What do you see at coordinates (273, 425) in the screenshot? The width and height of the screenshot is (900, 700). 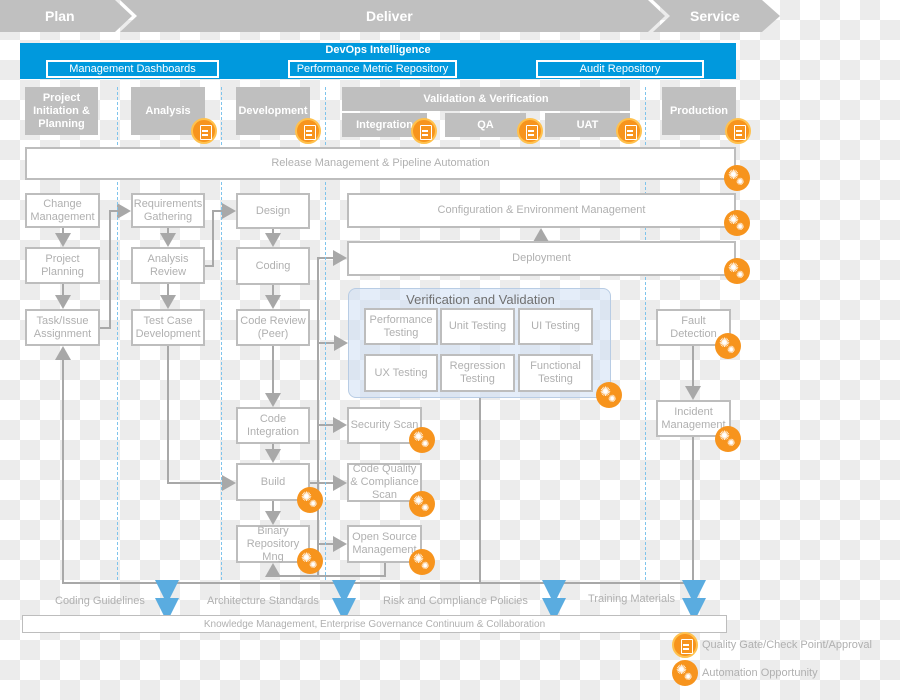 I see `code-integration: Code Integration` at bounding box center [273, 425].